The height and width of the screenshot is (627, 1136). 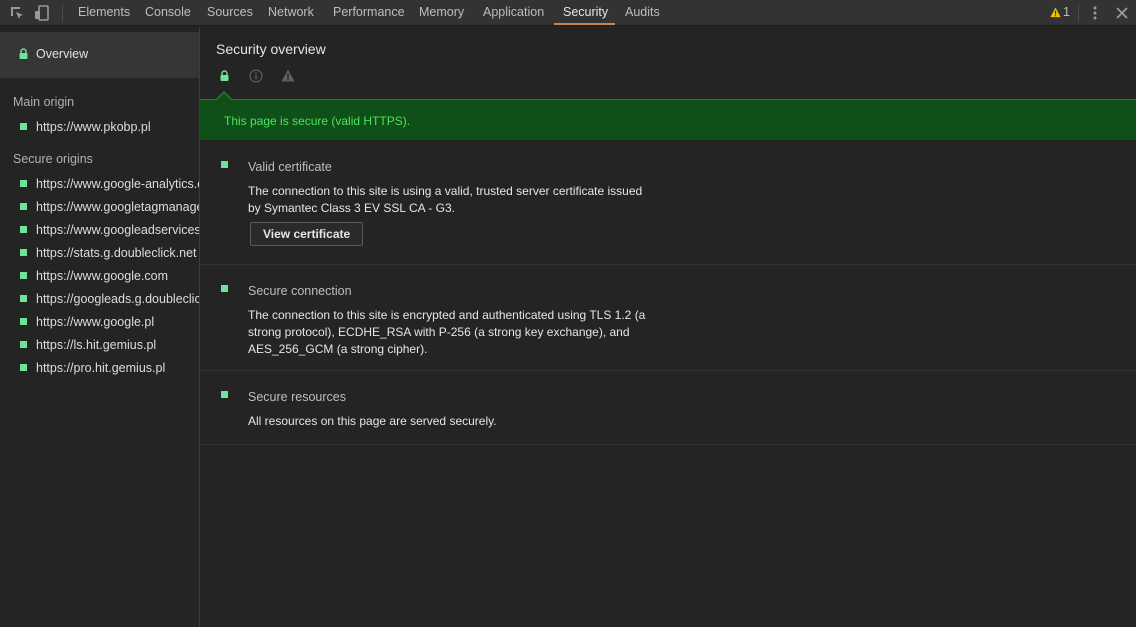 What do you see at coordinates (256, 77) in the screenshot?
I see `info-icon` at bounding box center [256, 77].